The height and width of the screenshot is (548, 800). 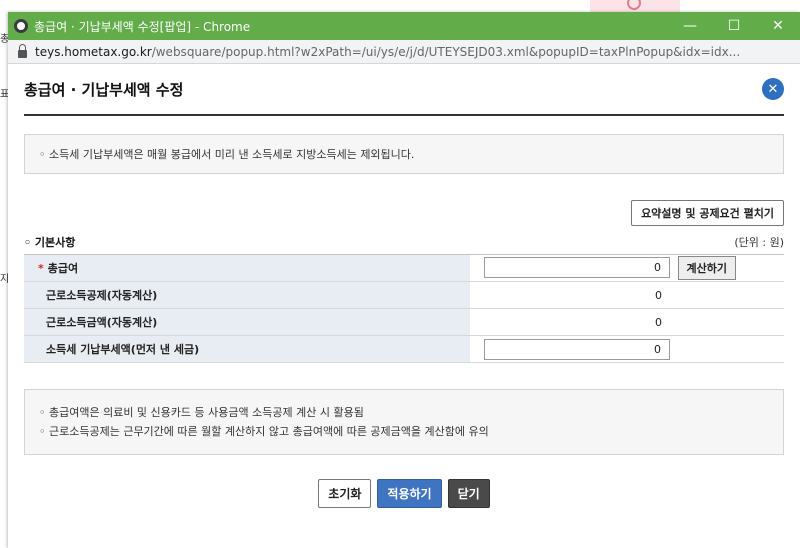 I want to click on prepaid-tax-cell, so click(x=627, y=349).